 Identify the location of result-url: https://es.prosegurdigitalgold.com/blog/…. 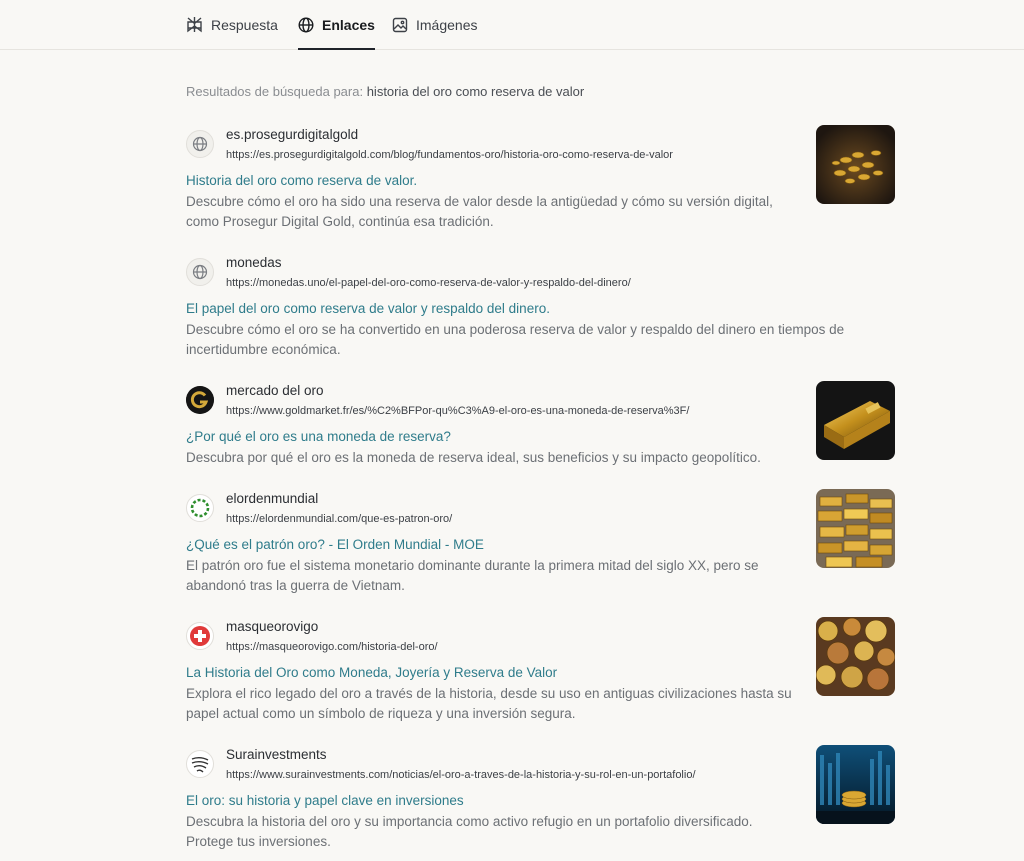
(449, 155).